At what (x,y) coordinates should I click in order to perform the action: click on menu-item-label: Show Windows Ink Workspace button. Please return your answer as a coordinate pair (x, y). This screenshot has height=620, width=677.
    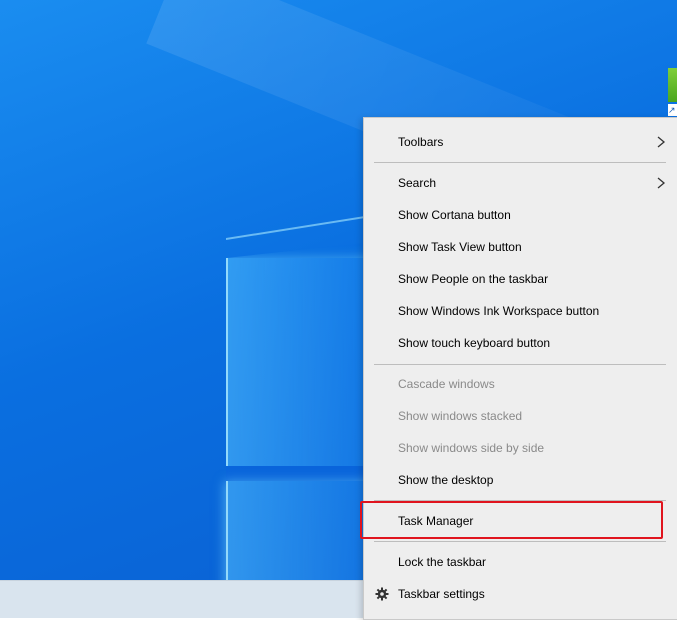
    Looking at the image, I should click on (499, 311).